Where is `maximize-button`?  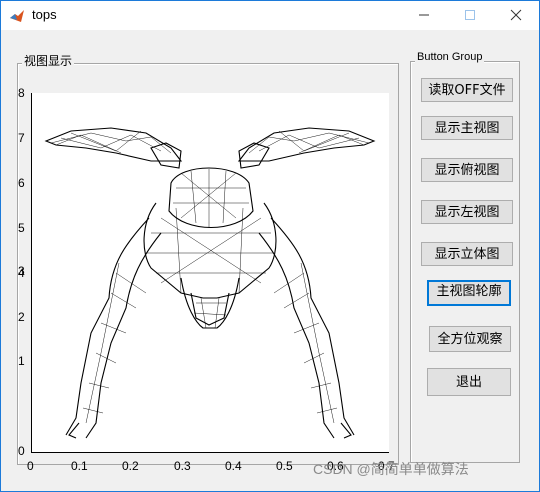 maximize-button is located at coordinates (470, 15).